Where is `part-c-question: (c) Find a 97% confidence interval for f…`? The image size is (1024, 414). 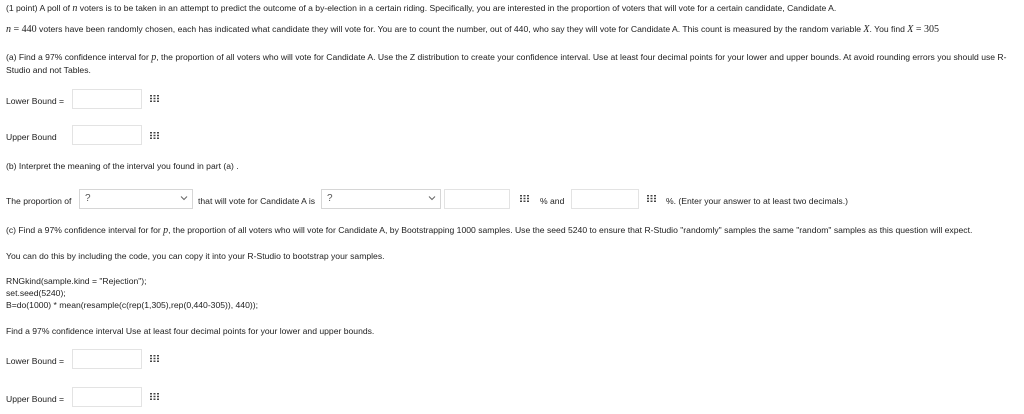
part-c-question: (c) Find a 97% confidence interval for f… is located at coordinates (489, 230).